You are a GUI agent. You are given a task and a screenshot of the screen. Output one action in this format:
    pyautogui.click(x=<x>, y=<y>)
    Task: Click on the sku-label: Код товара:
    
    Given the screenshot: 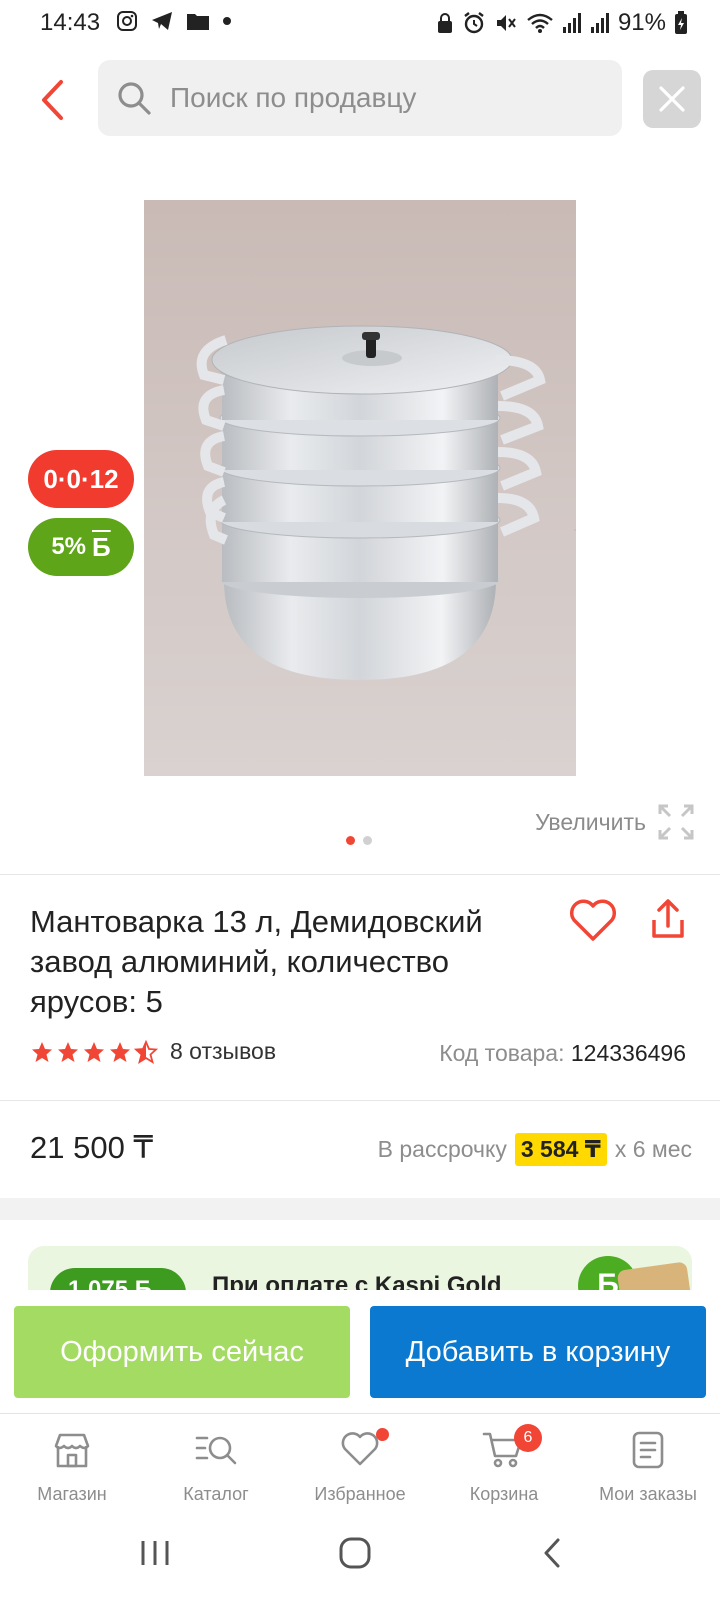 What is the action you would take?
    pyautogui.click(x=502, y=1053)
    